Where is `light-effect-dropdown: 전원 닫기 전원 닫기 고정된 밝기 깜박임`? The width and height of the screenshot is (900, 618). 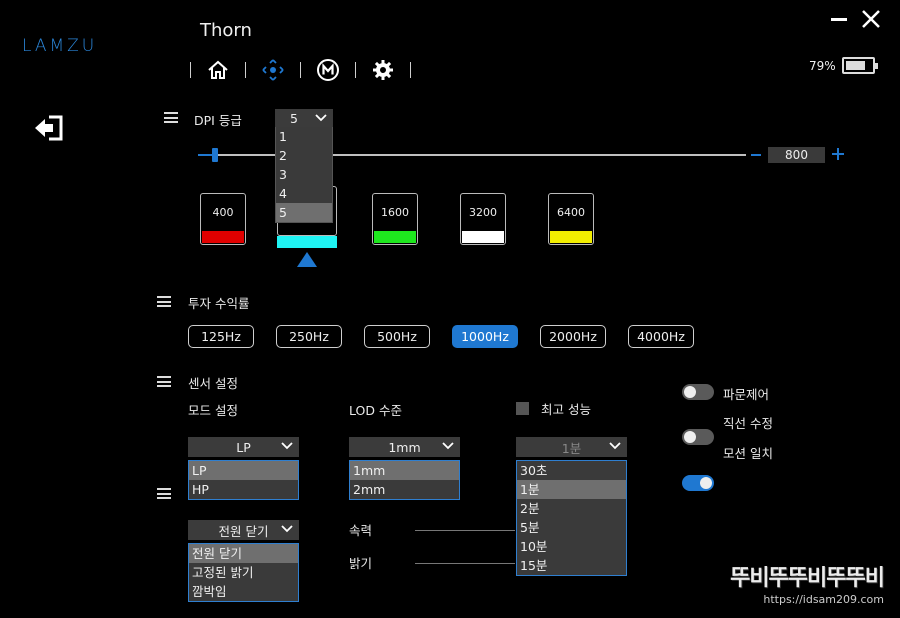 light-effect-dropdown: 전원 닫기 전원 닫기 고정된 밝기 깜박임 is located at coordinates (243, 561).